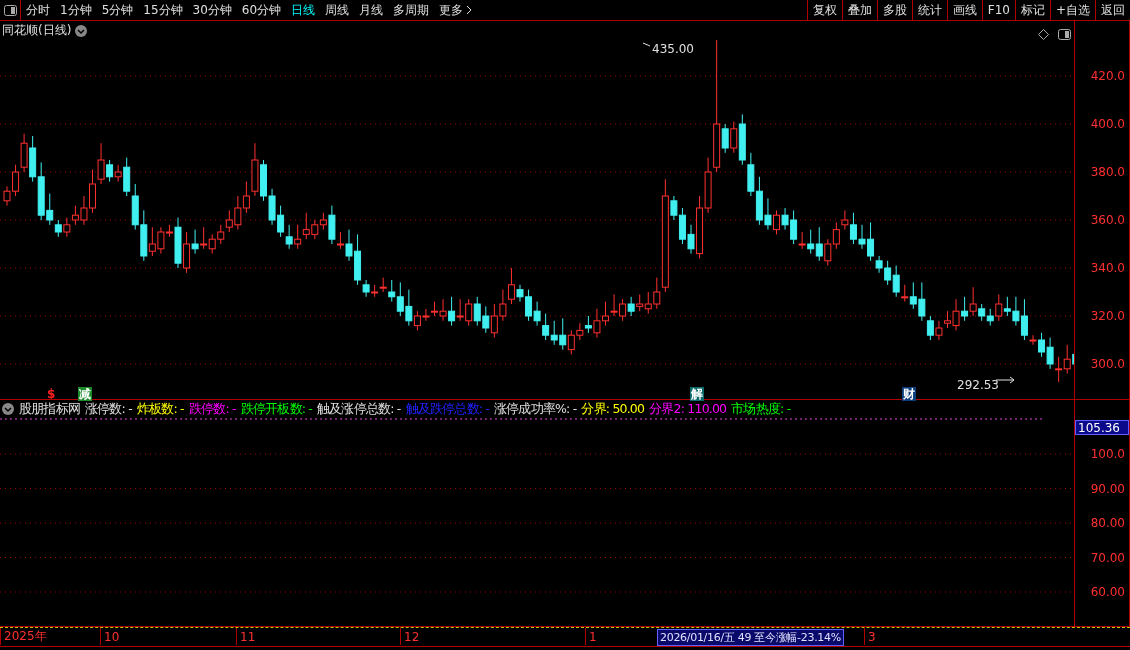 The image size is (1130, 650). What do you see at coordinates (447, 408) in the screenshot?
I see `legend-item: 触及跌停总数: -` at bounding box center [447, 408].